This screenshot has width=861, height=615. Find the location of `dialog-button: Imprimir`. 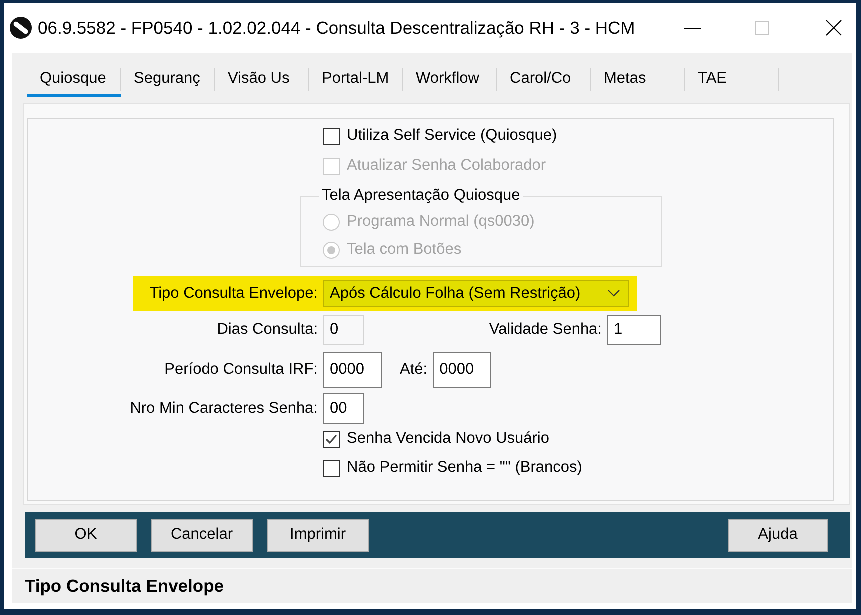

dialog-button: Imprimir is located at coordinates (318, 535).